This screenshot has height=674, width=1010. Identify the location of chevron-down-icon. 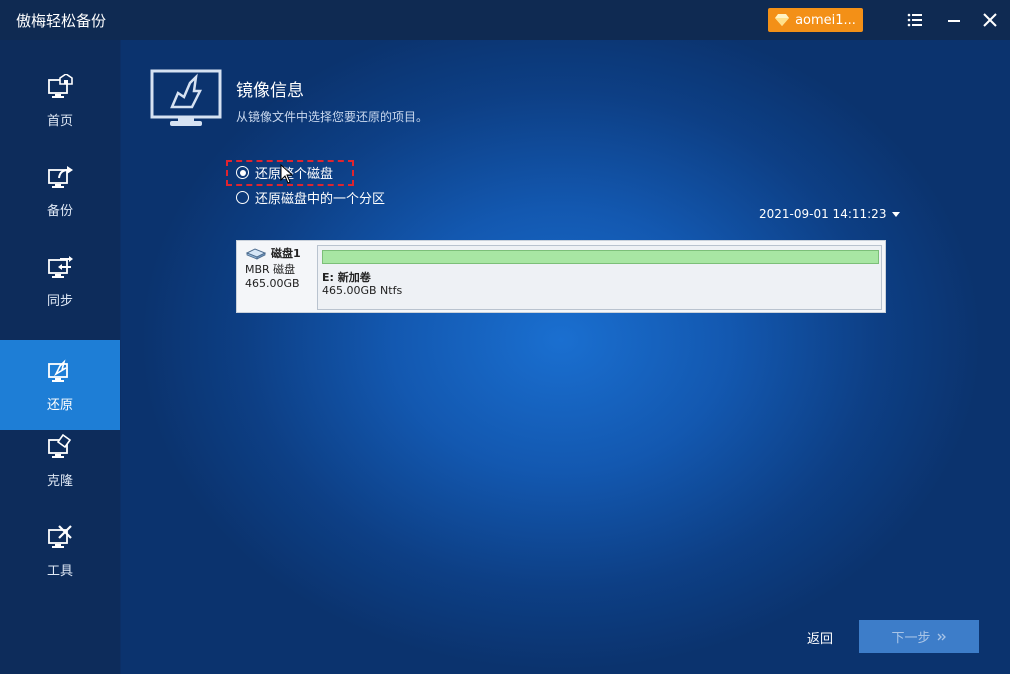
(896, 214).